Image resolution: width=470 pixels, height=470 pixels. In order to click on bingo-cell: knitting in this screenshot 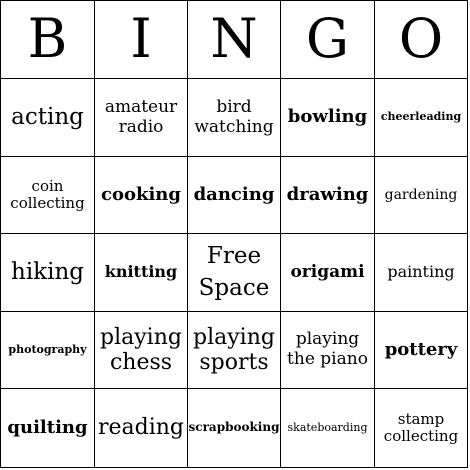, I will do `click(141, 273)`.